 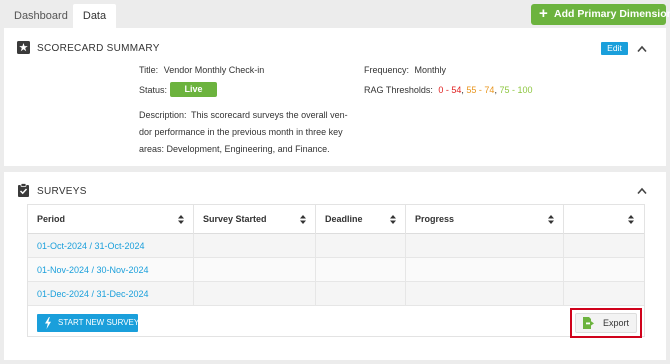 What do you see at coordinates (93, 294) in the screenshot?
I see `period-link: 01-Dec-2024 / 31-Dec-2024` at bounding box center [93, 294].